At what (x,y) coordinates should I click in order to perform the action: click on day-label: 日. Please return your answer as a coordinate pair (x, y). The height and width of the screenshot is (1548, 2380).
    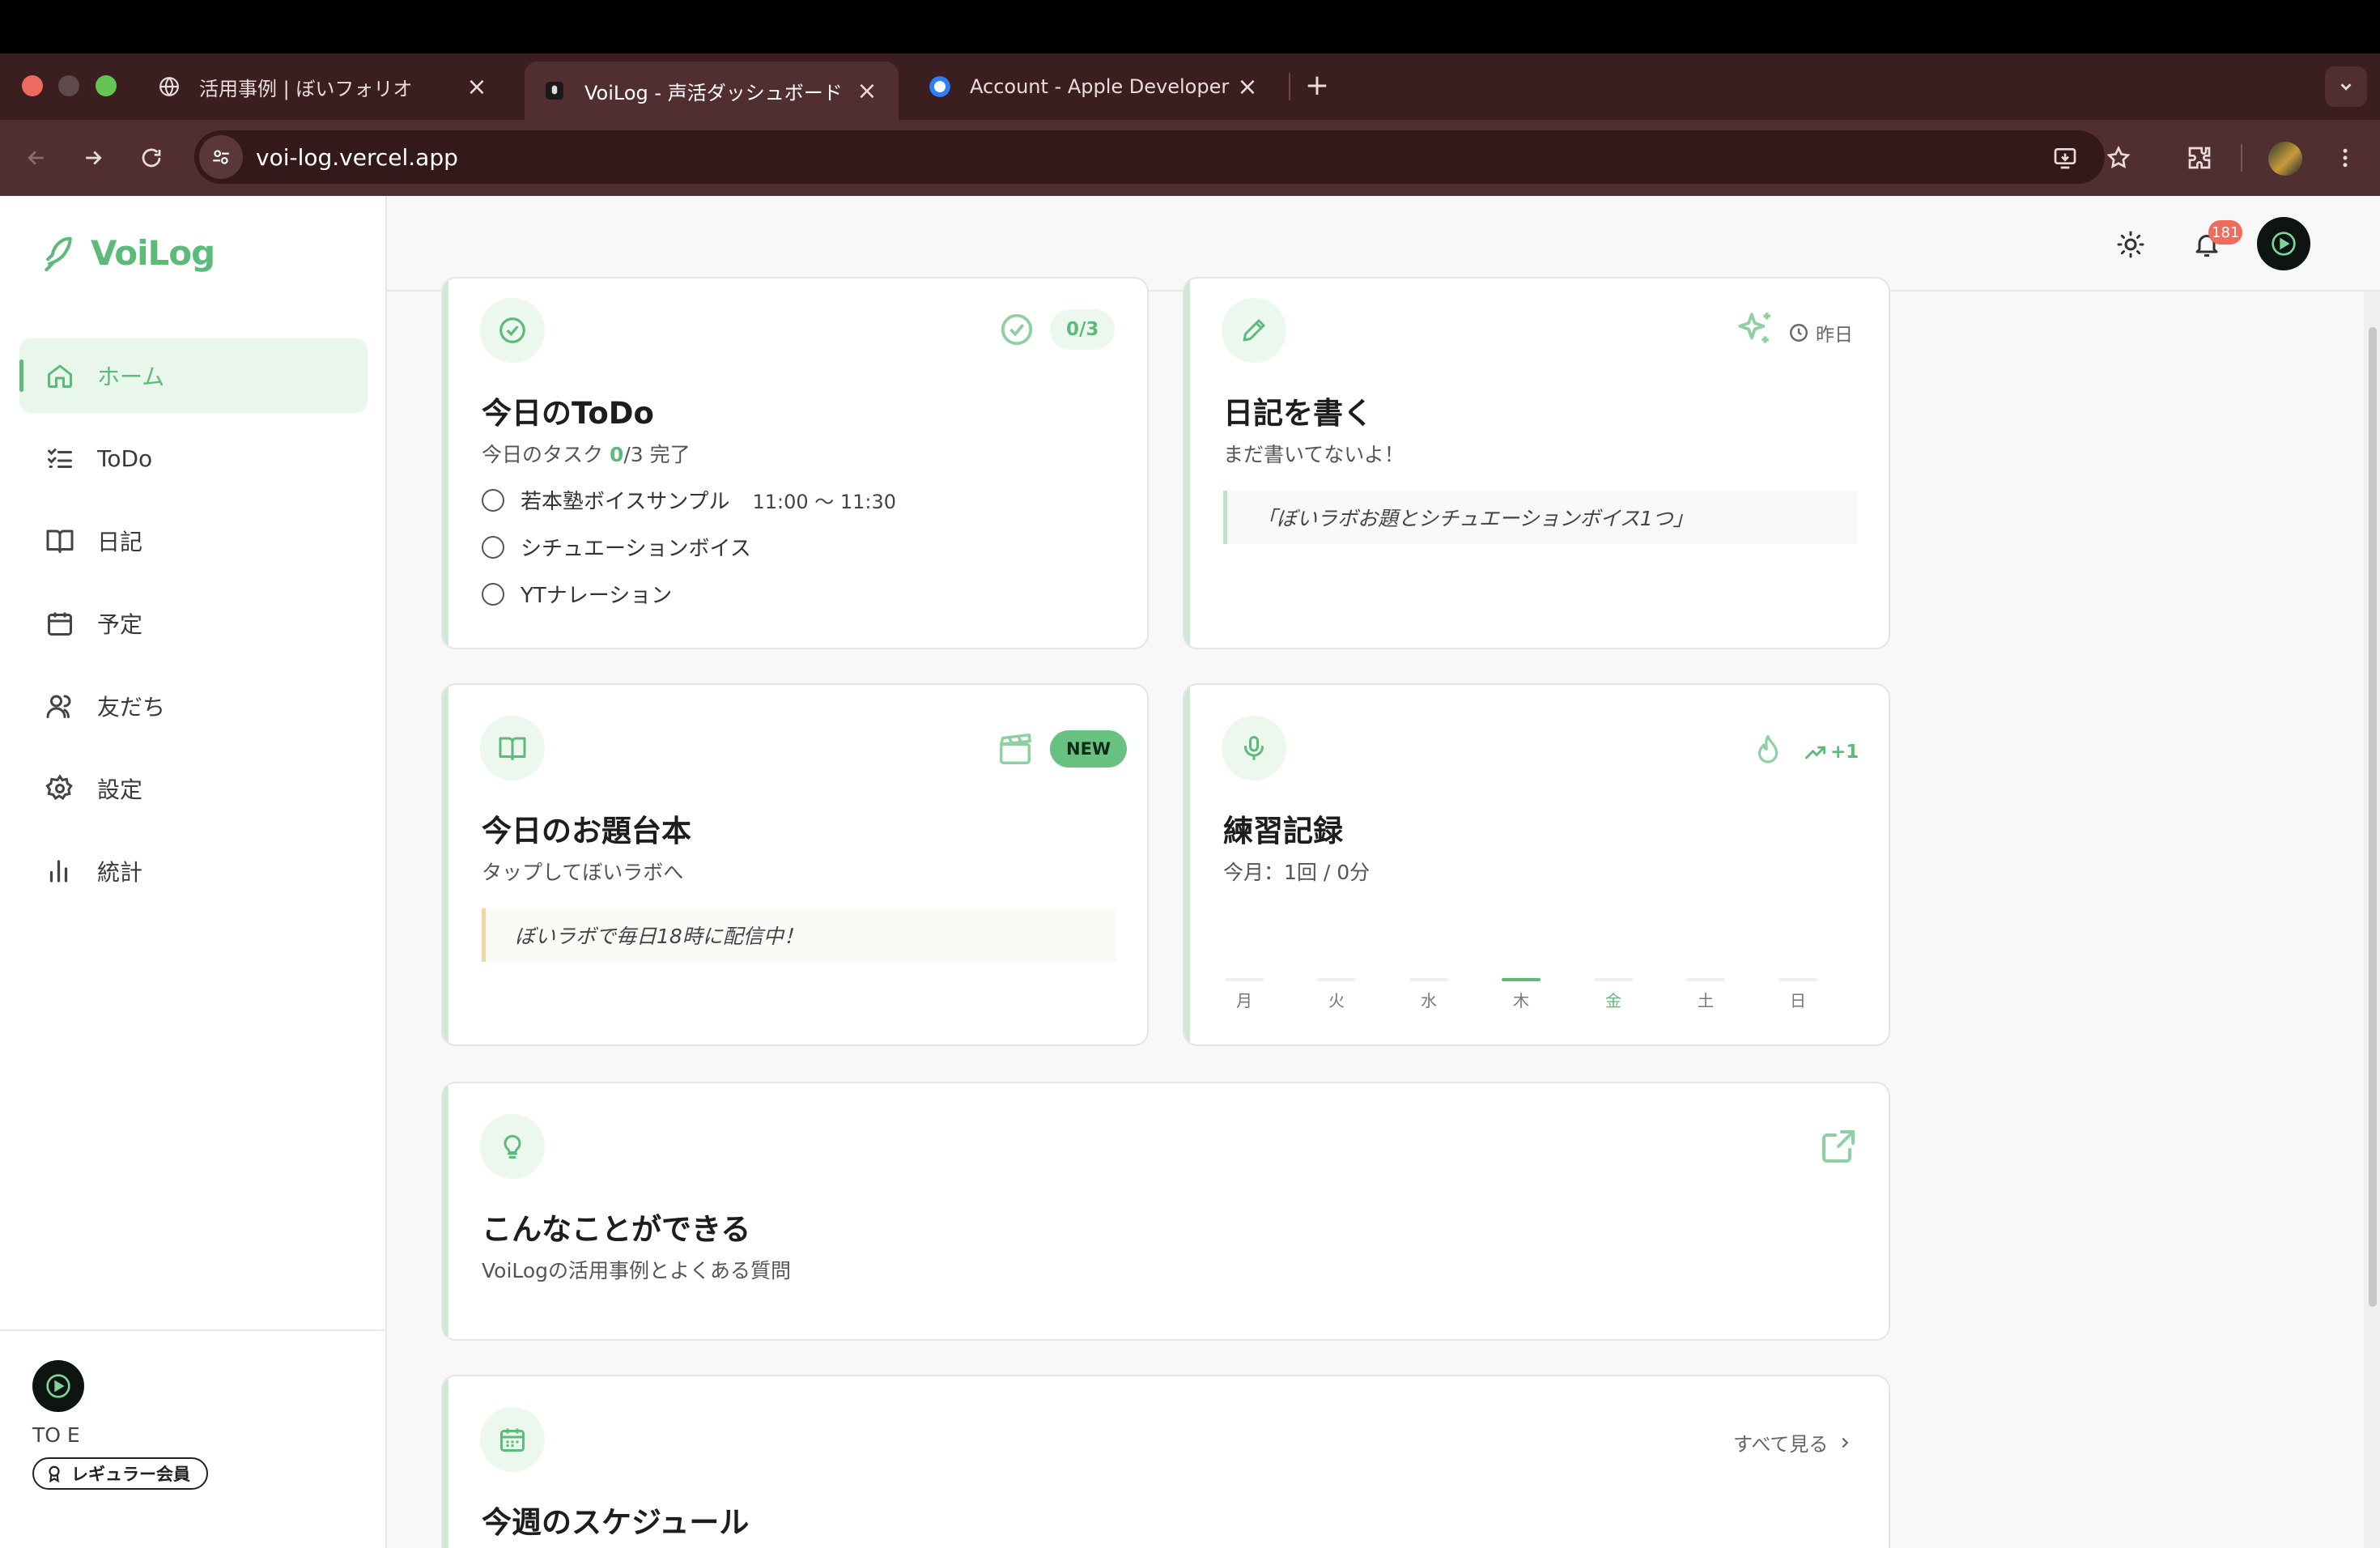
    Looking at the image, I should click on (1798, 1001).